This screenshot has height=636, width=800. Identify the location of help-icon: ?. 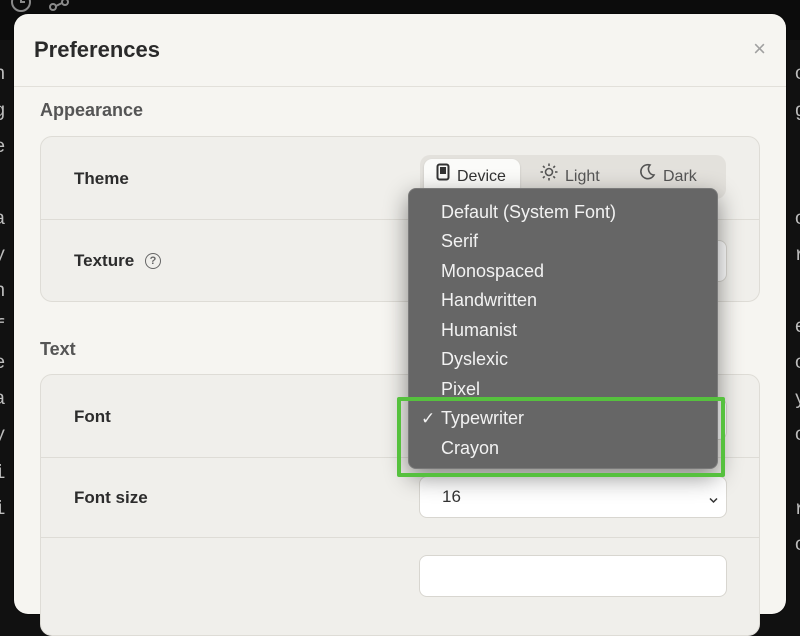
(153, 261).